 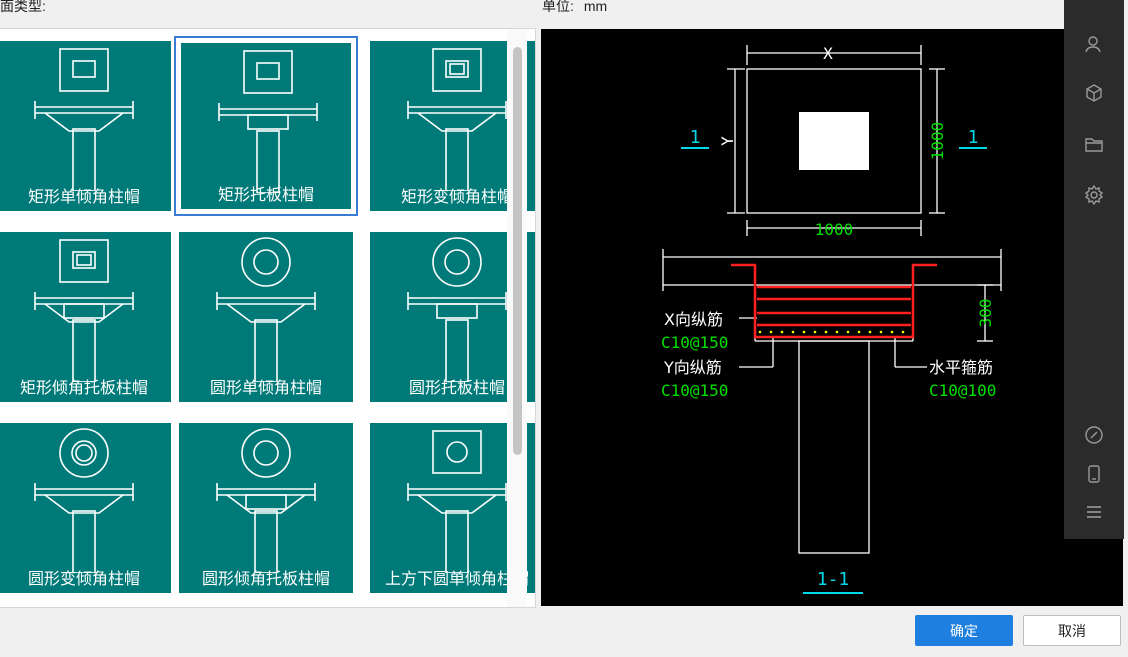 I want to click on section-option: 矩形倾角托板柱帽, so click(x=87, y=317).